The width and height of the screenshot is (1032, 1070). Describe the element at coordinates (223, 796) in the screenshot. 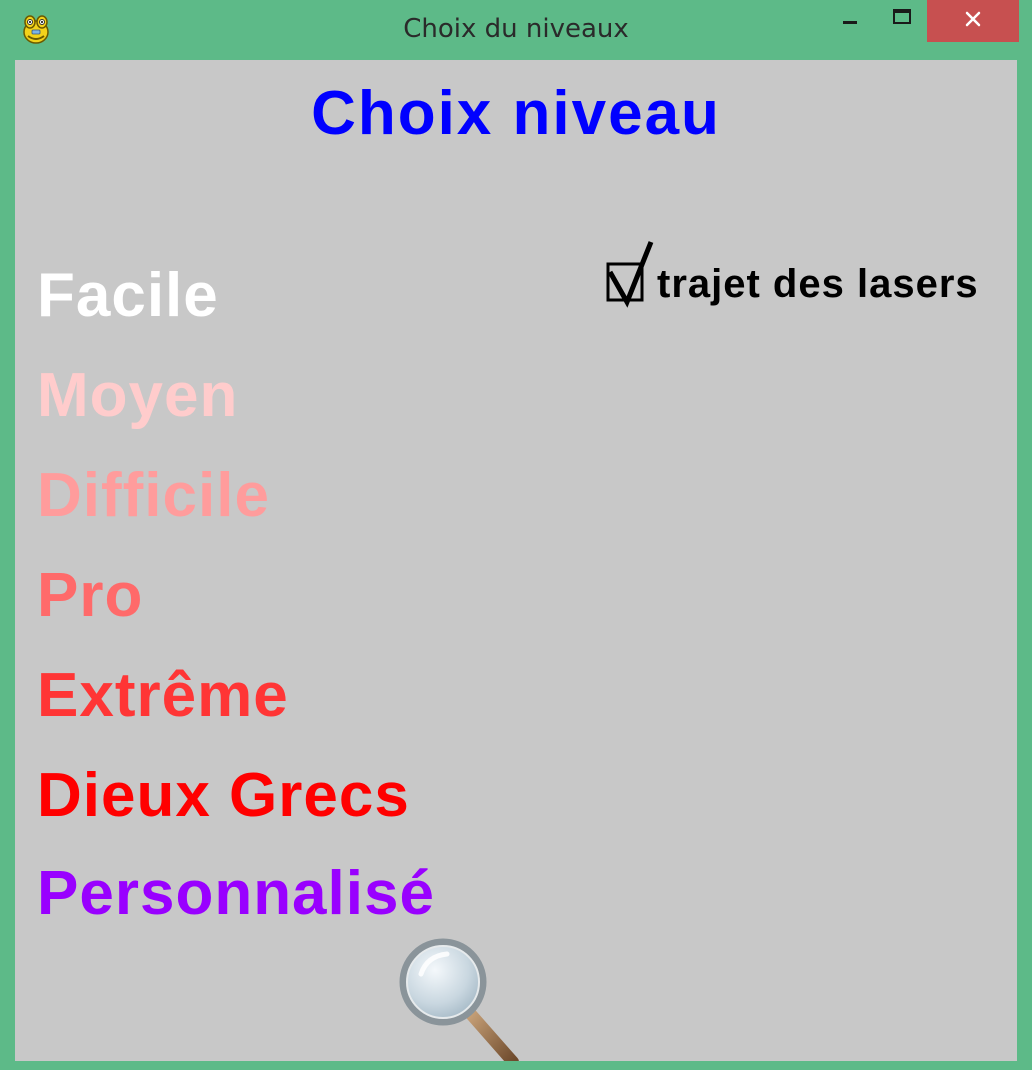

I see `level-option-dieux-grecs: Dieux Grecs` at that location.